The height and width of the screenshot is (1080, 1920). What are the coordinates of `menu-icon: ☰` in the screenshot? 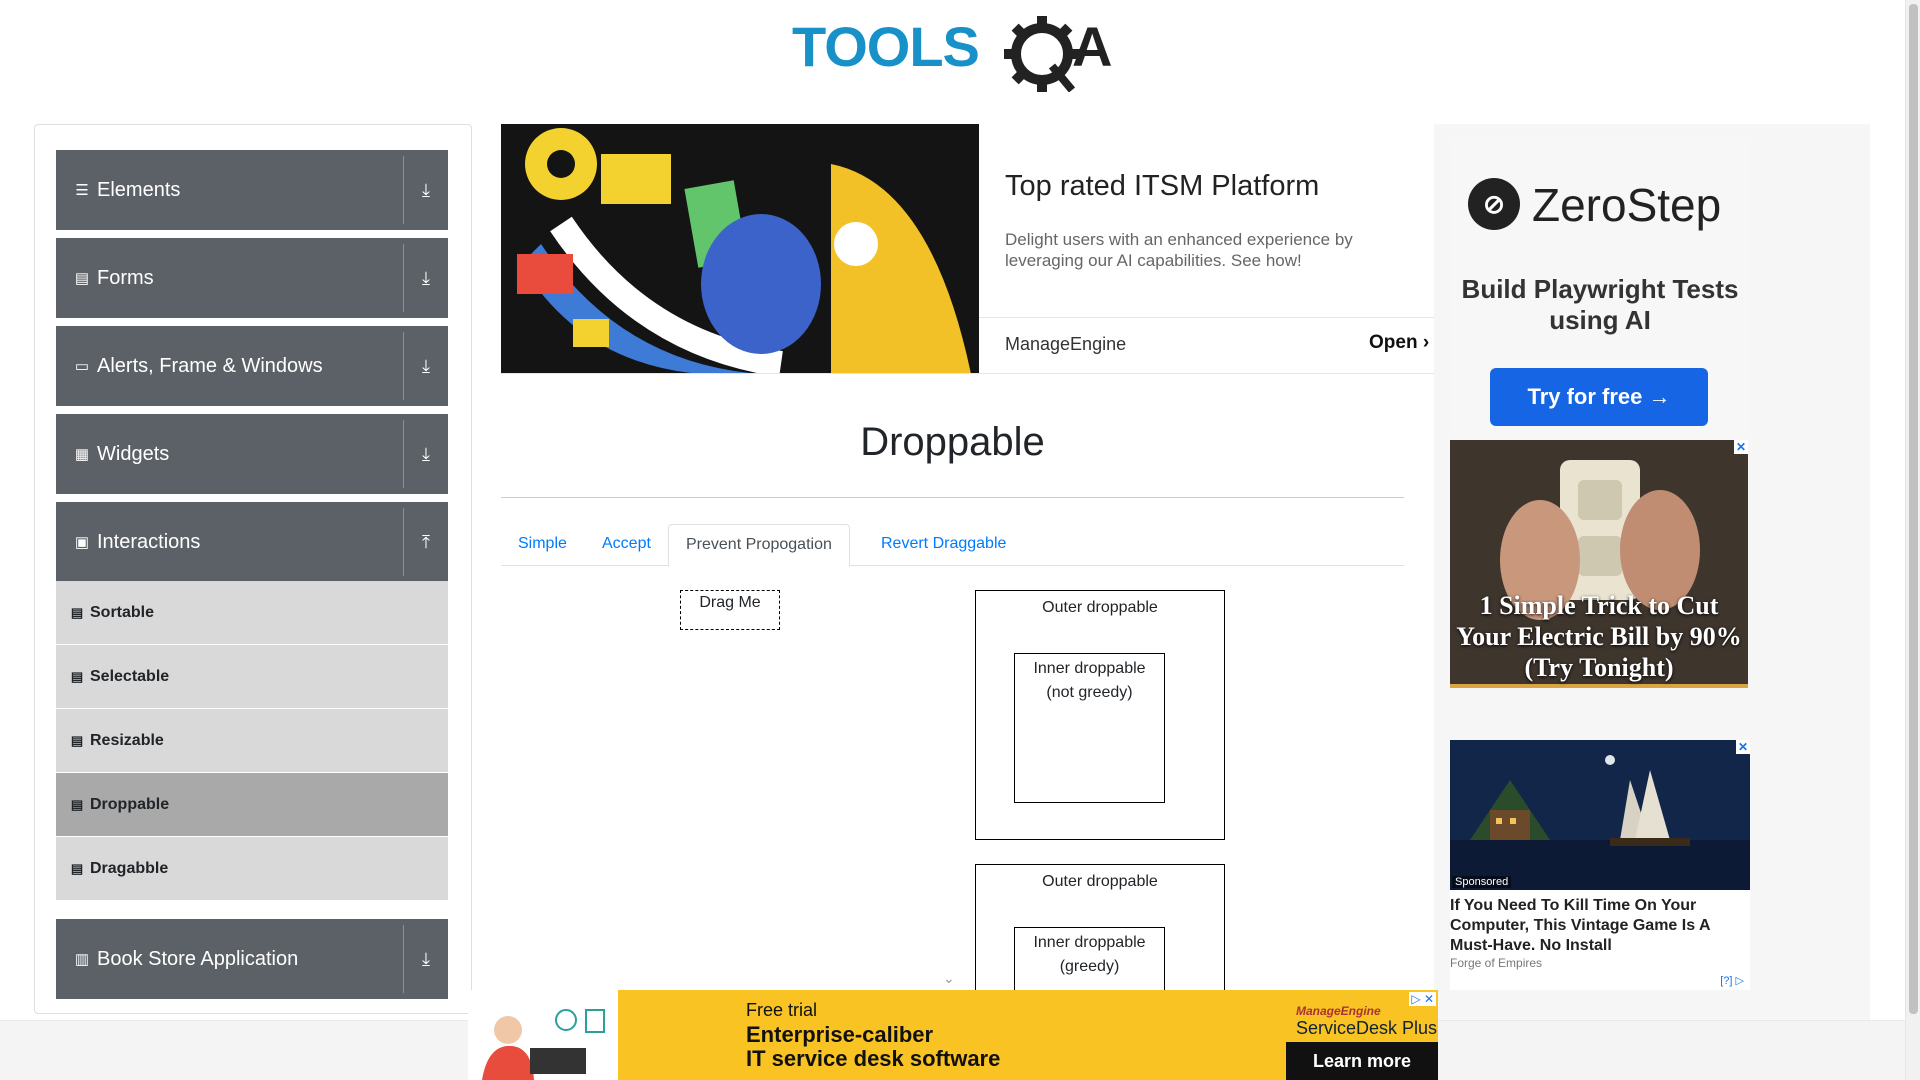 It's located at (82, 190).